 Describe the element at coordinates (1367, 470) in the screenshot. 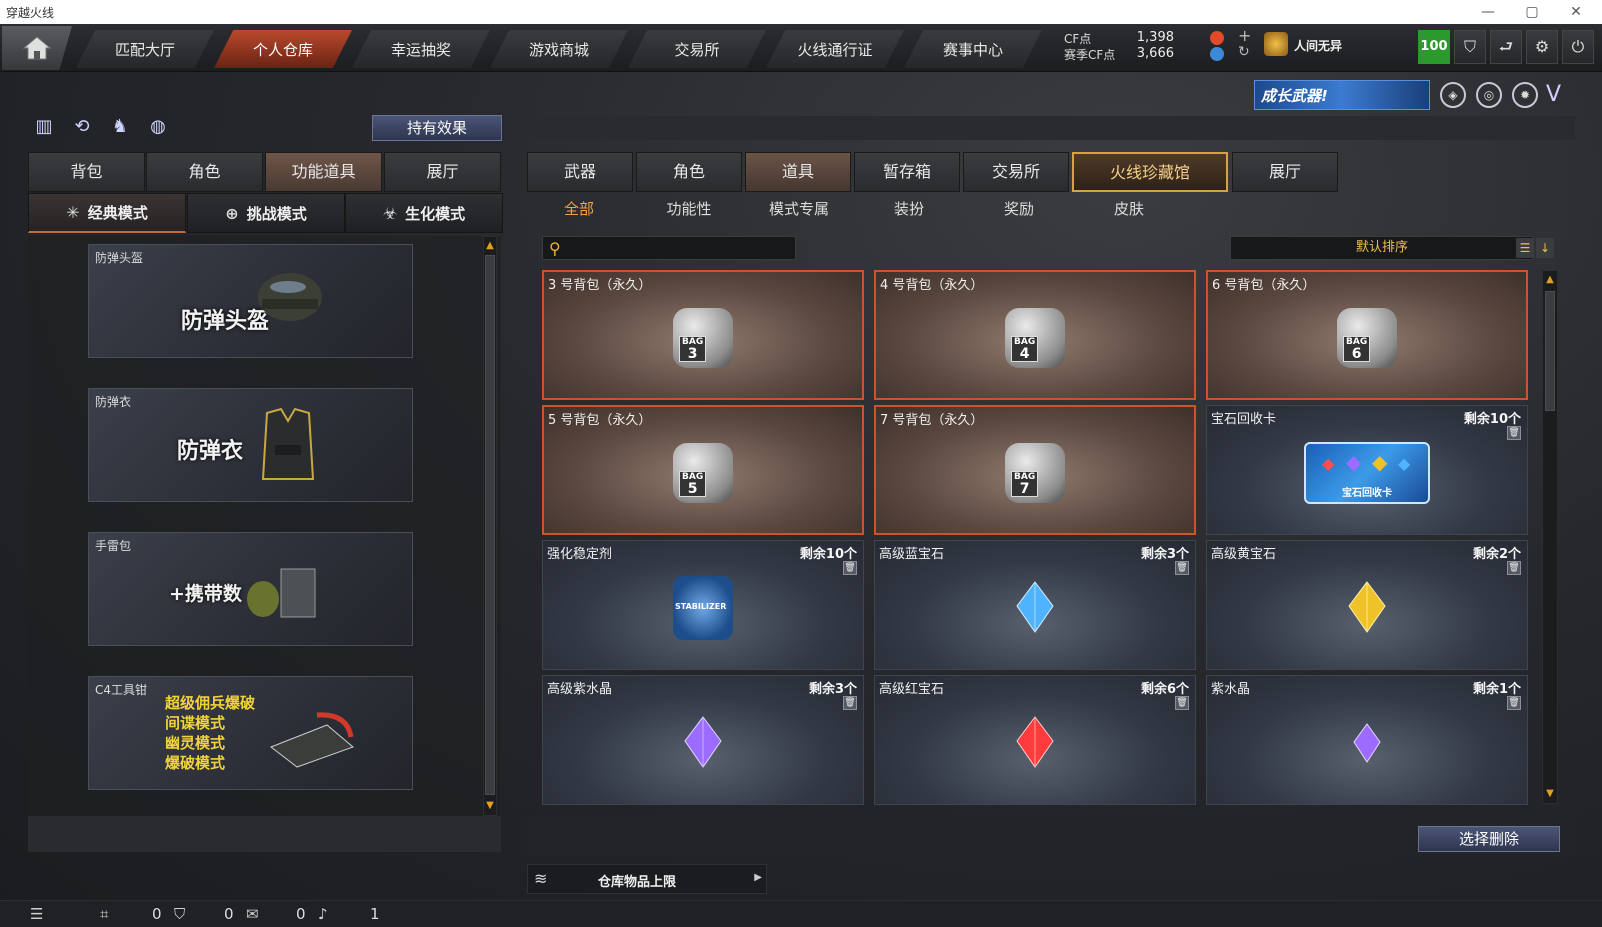

I see `item-card: 宝石回收卡 剩余10个 🗑 宝石回收卡 ◆ ◆ ◆ ◆` at that location.